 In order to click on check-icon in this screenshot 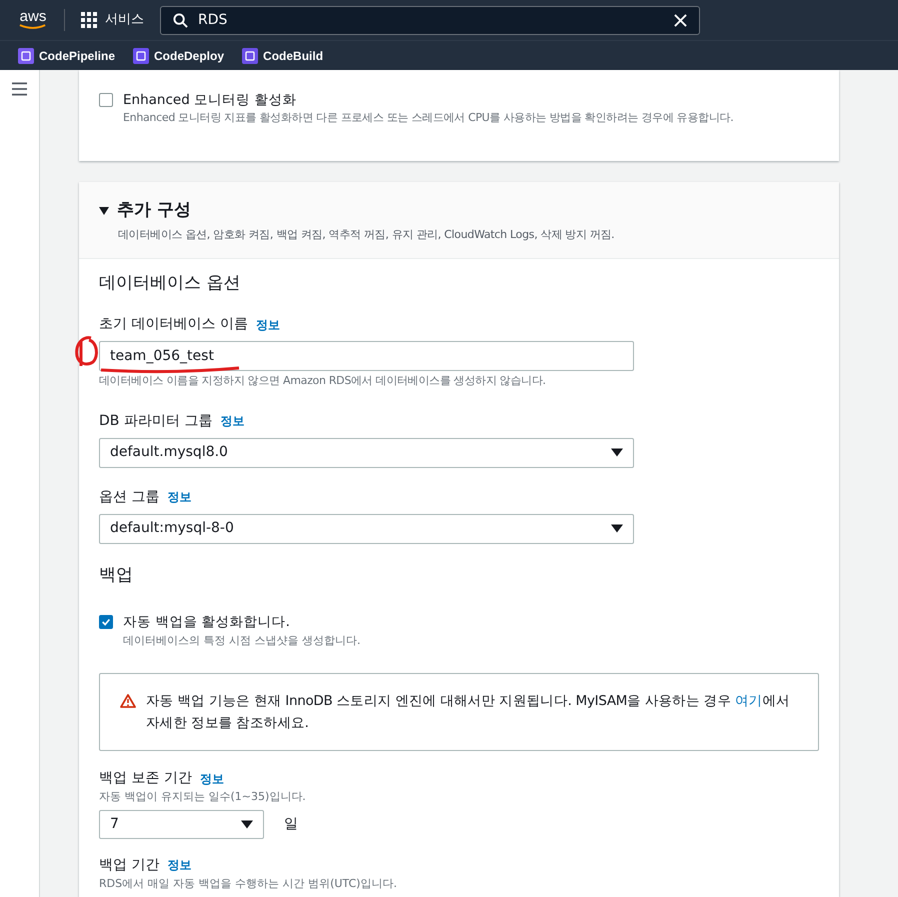, I will do `click(106, 622)`.